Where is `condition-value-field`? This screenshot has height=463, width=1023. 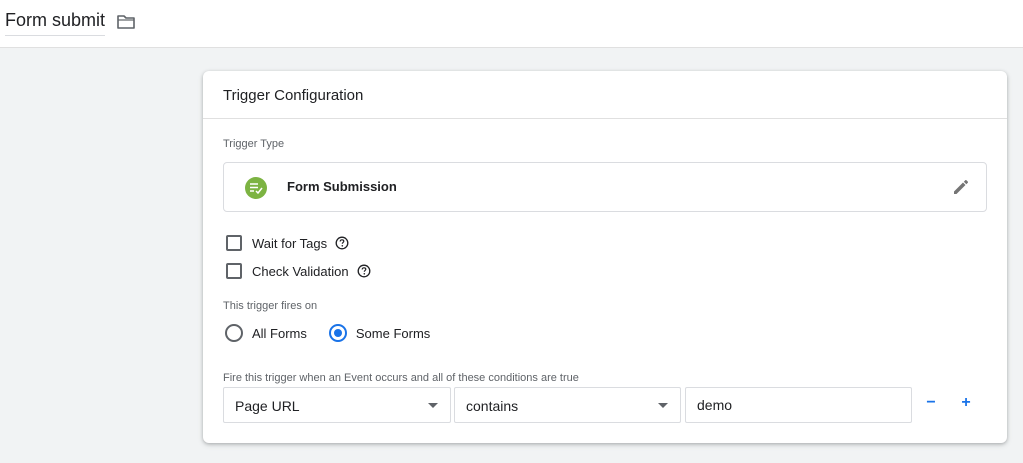 condition-value-field is located at coordinates (798, 405).